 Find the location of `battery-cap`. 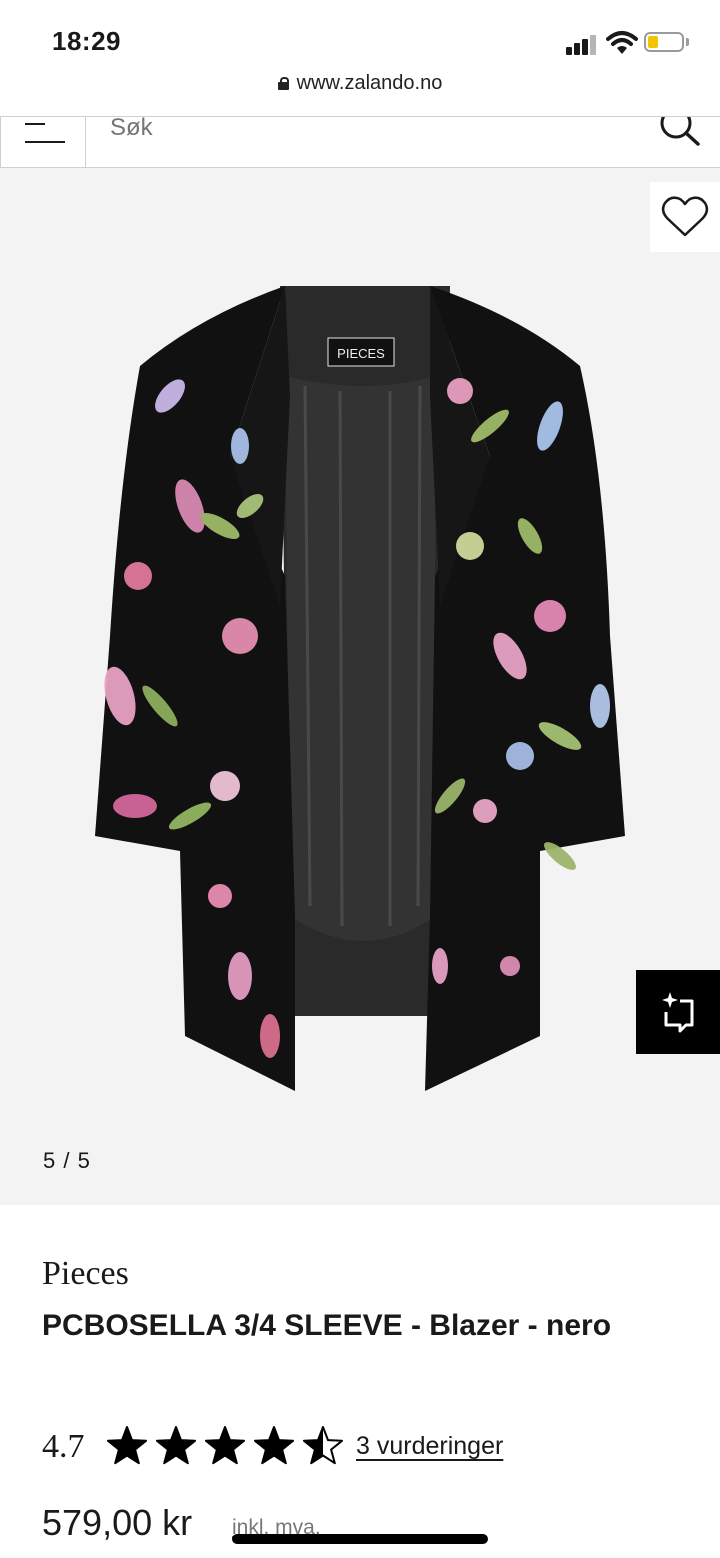

battery-cap is located at coordinates (687, 42).